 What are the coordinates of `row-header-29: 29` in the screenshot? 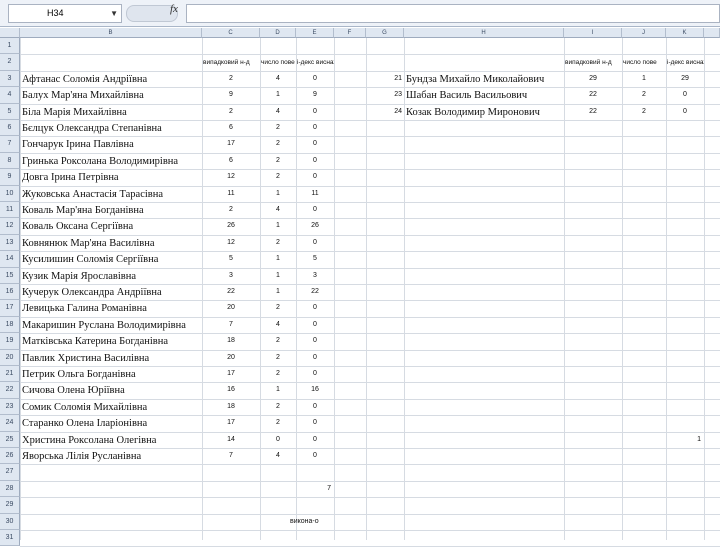 It's located at (10, 505).